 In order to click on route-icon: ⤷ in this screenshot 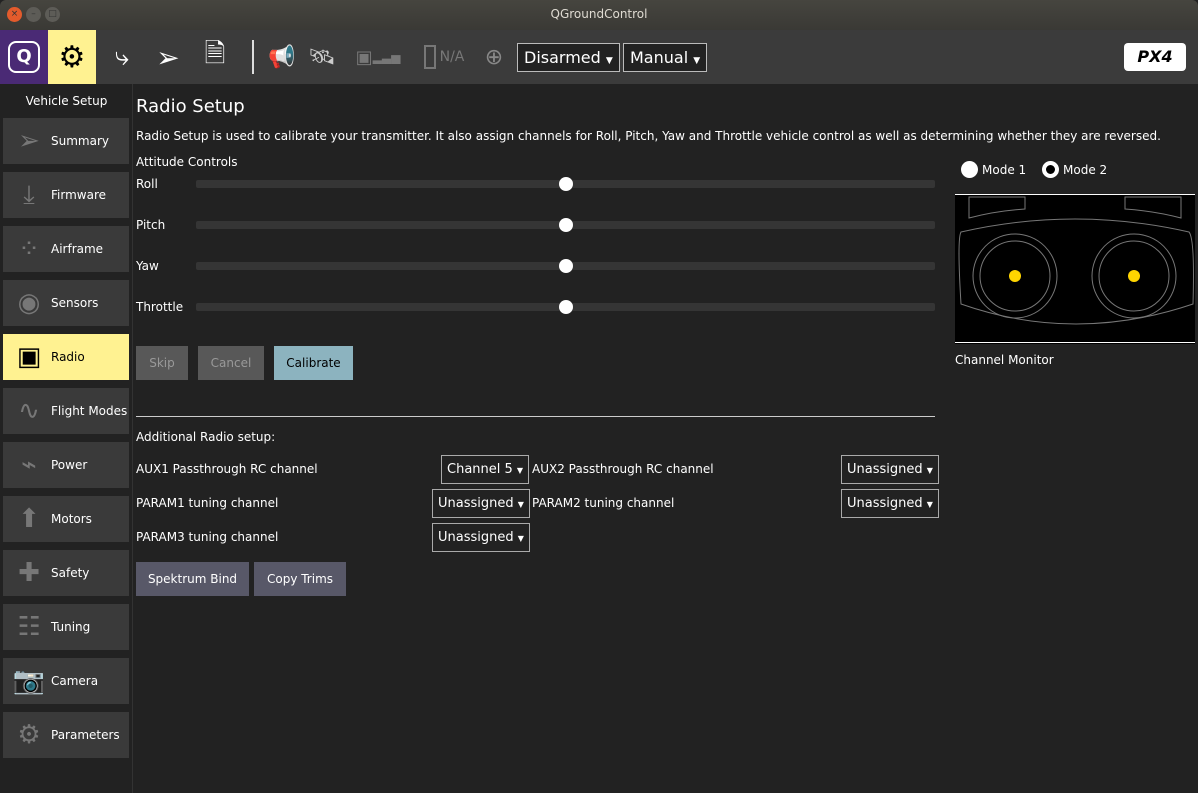, I will do `click(122, 56)`.